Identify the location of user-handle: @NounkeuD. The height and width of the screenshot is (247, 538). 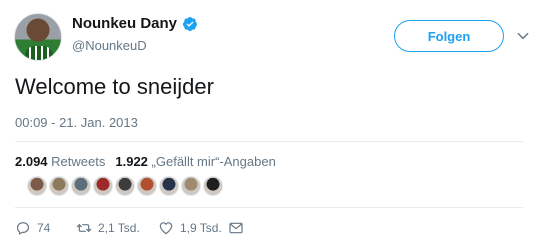
(135, 45).